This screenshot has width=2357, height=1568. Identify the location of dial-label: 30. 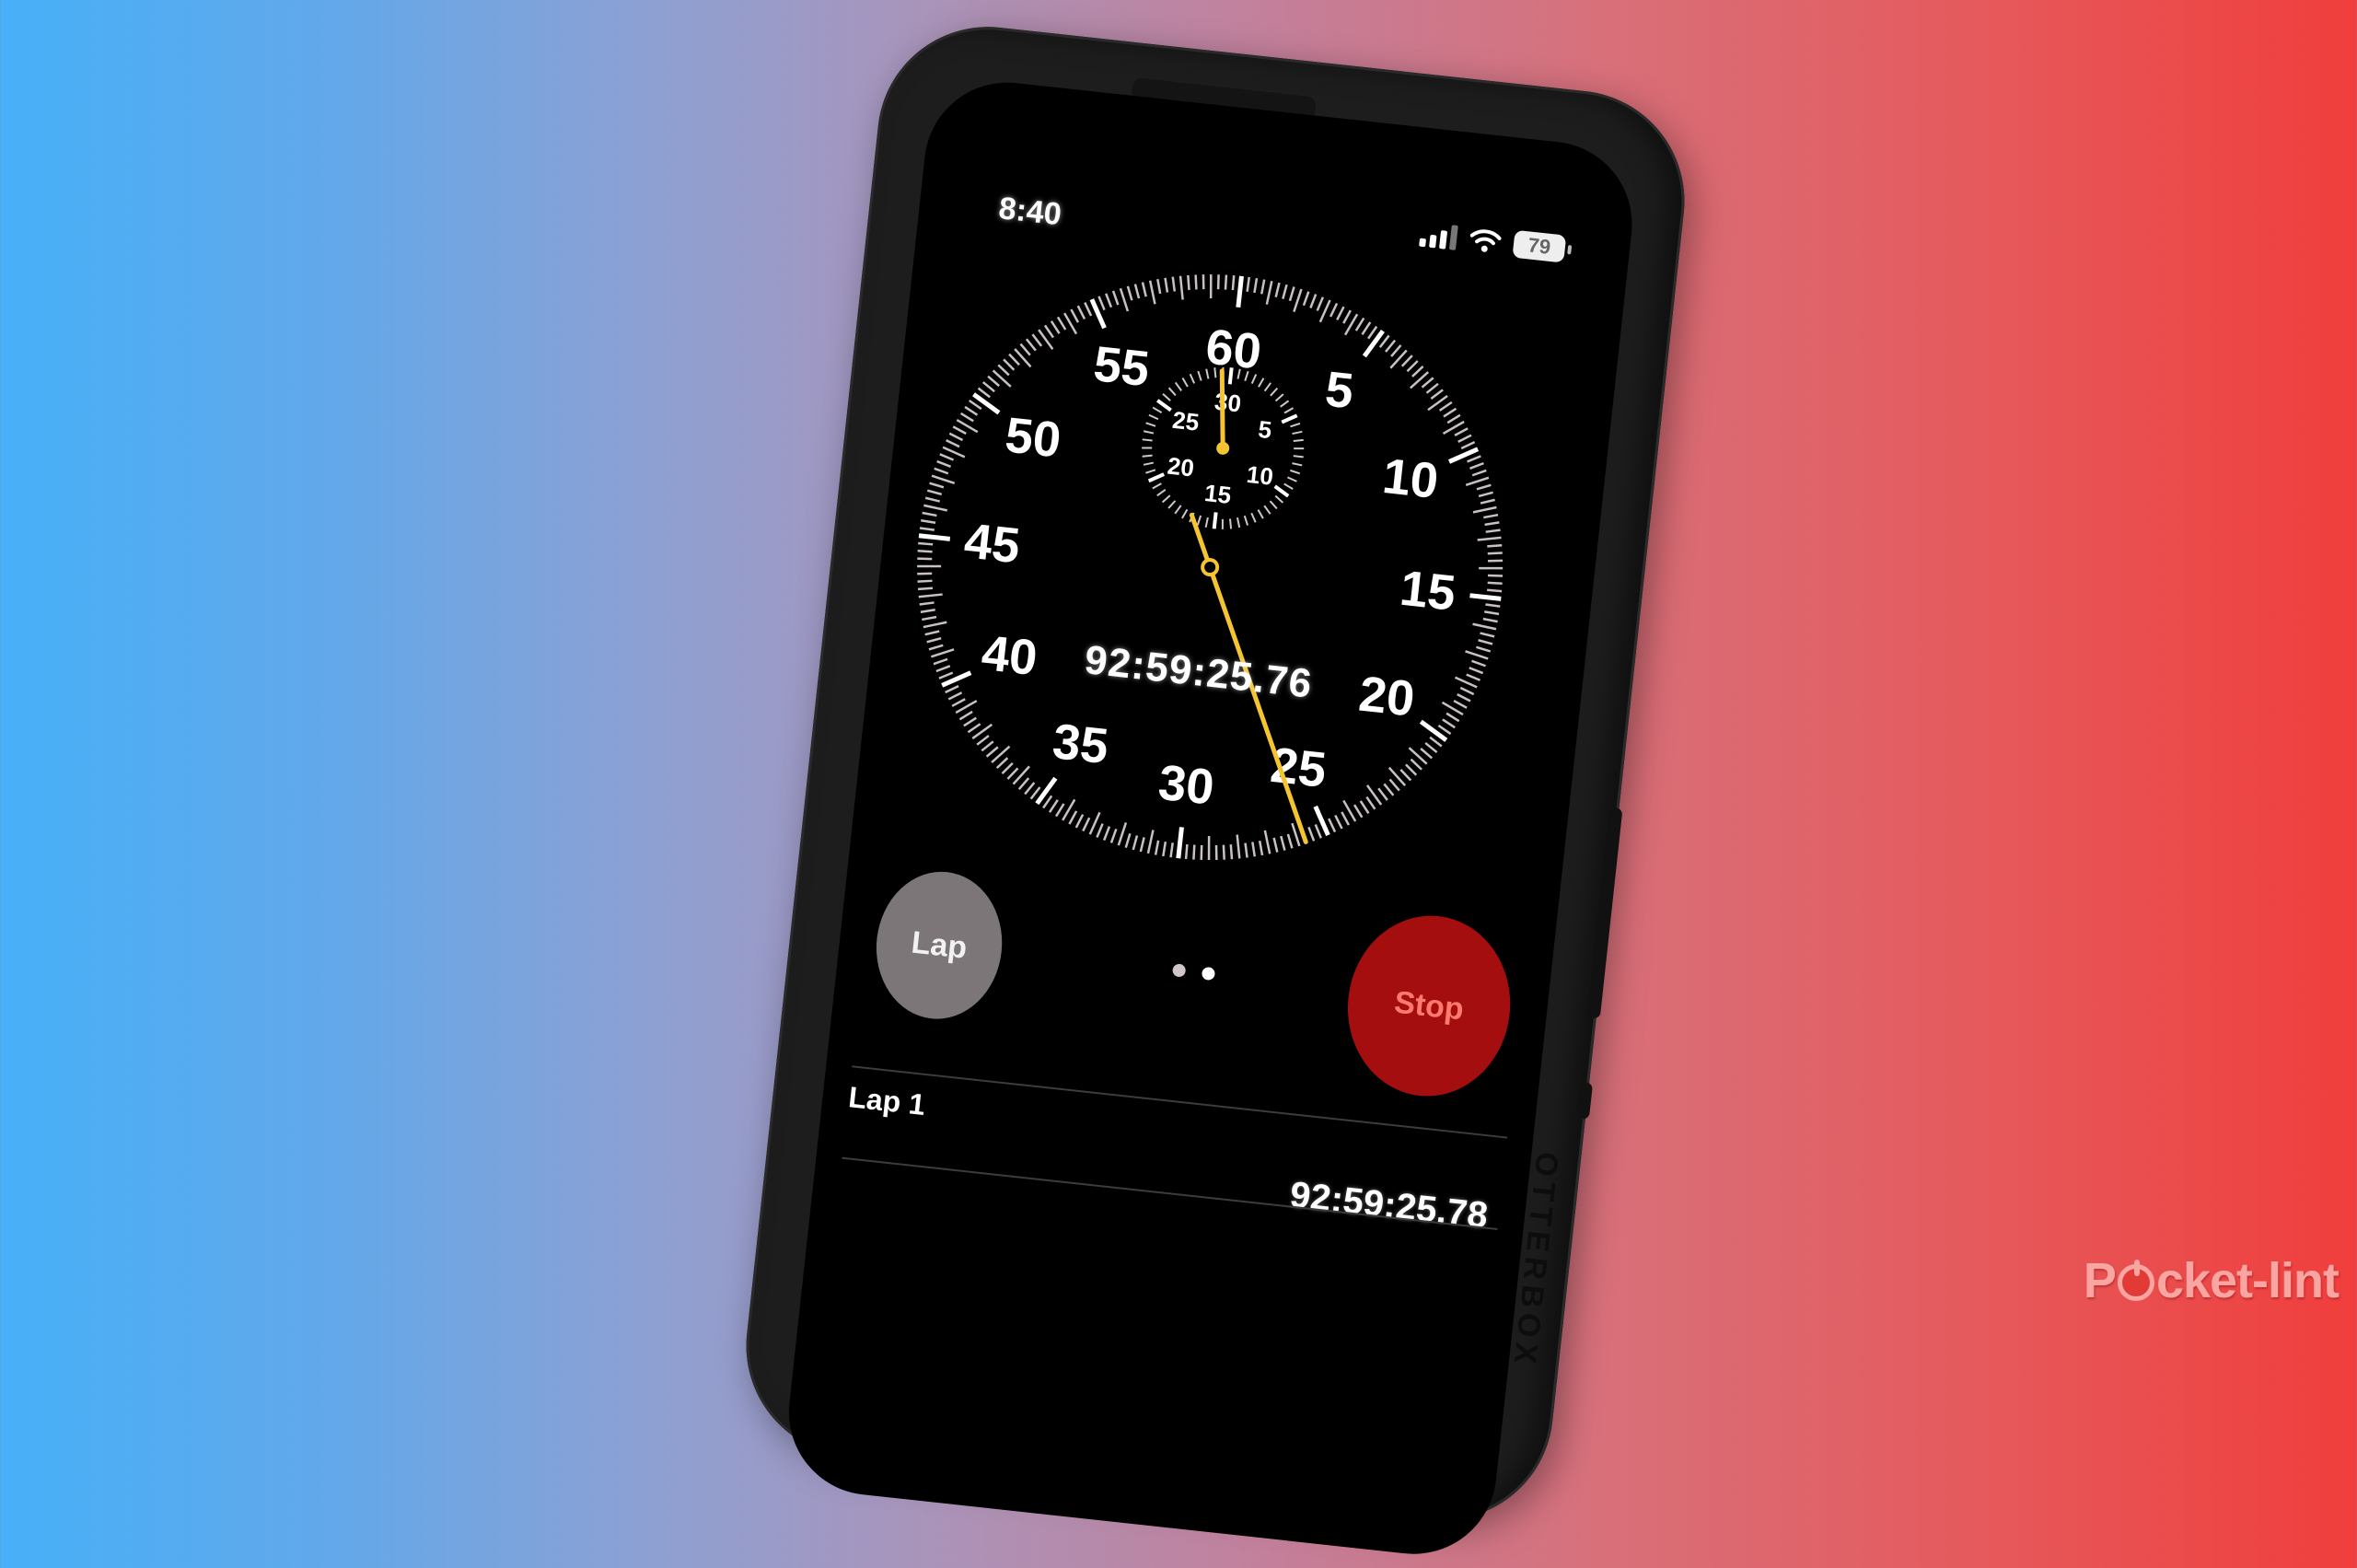
(1185, 785).